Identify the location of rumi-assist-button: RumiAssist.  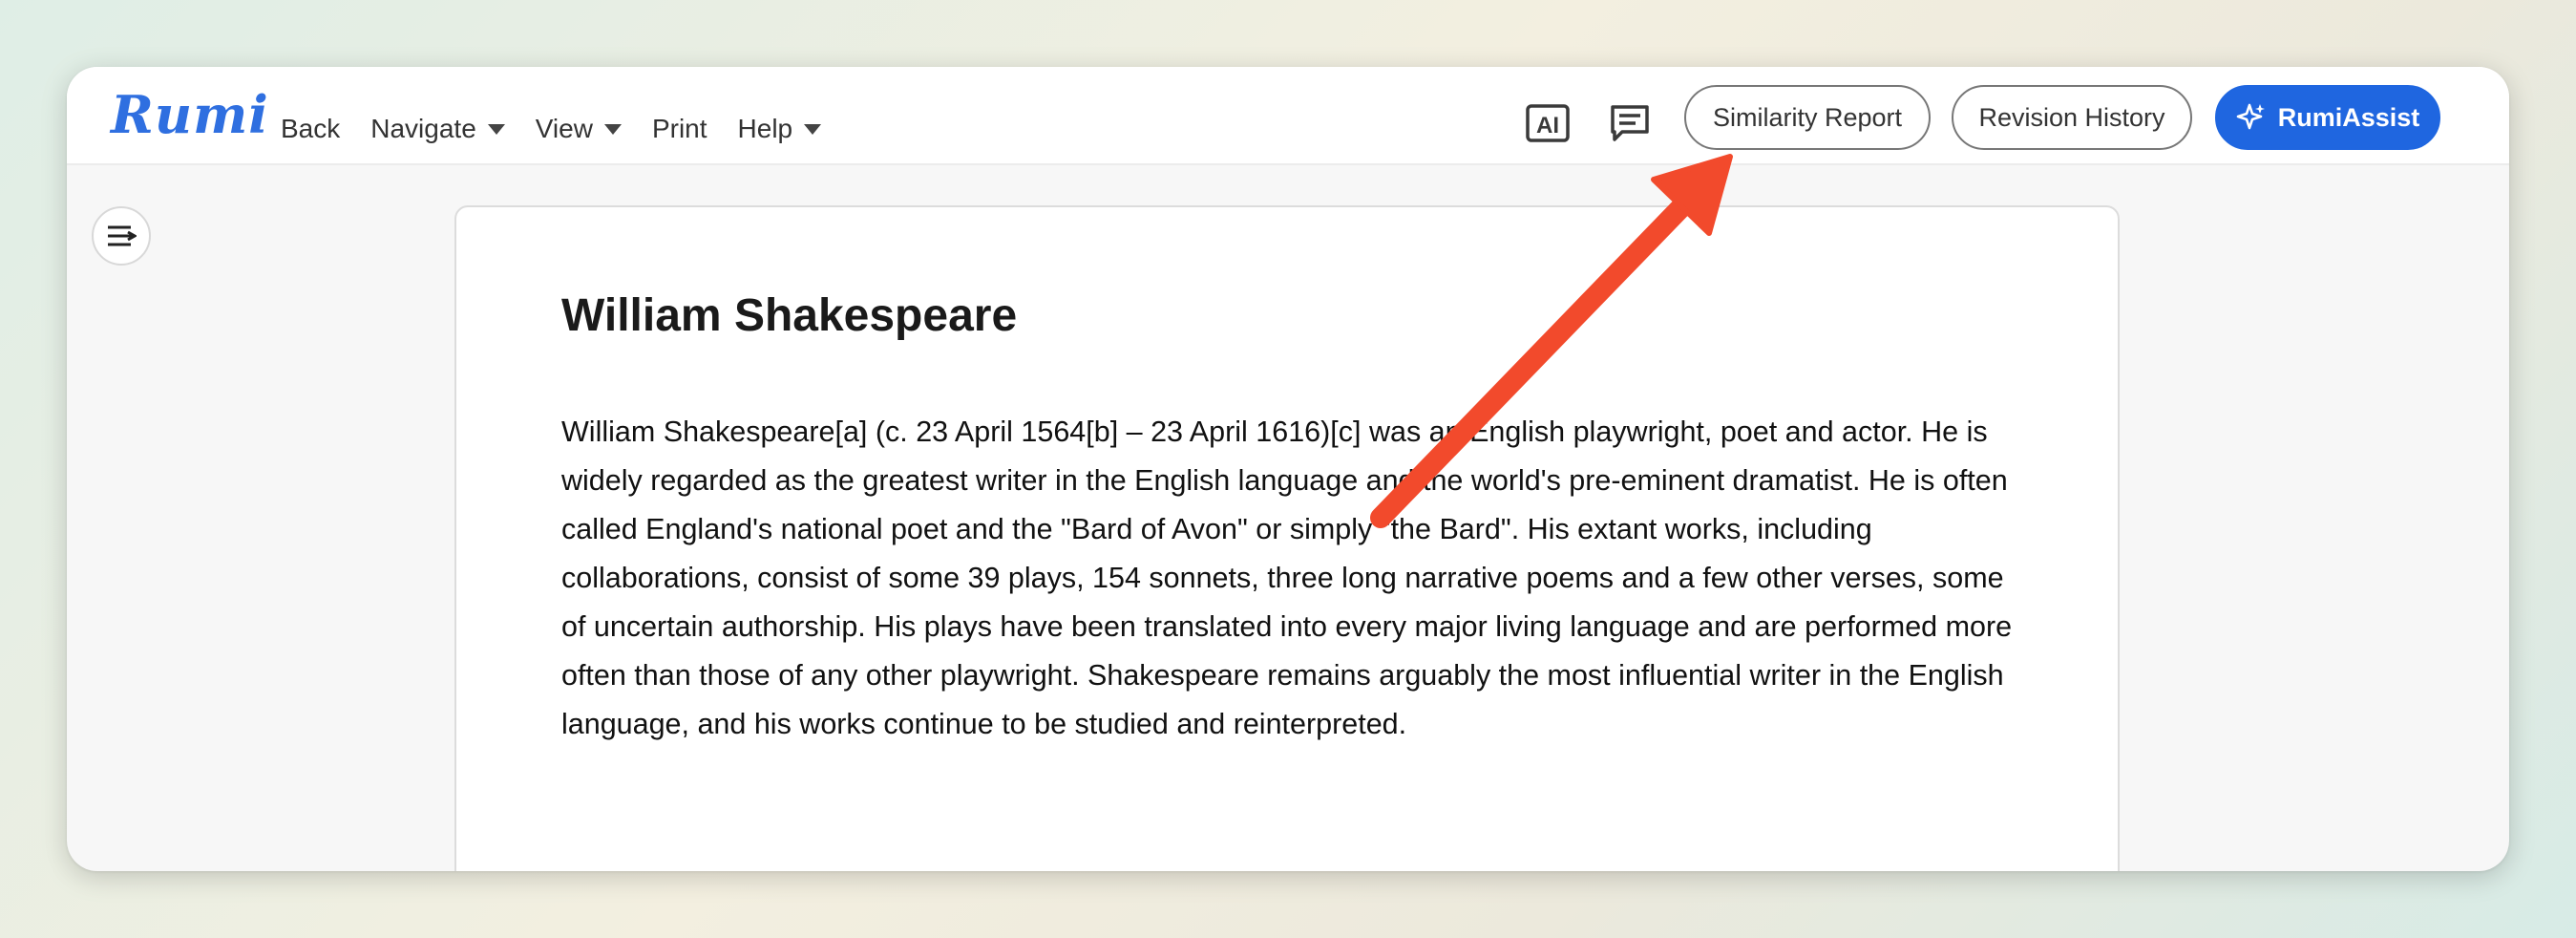
(2327, 117).